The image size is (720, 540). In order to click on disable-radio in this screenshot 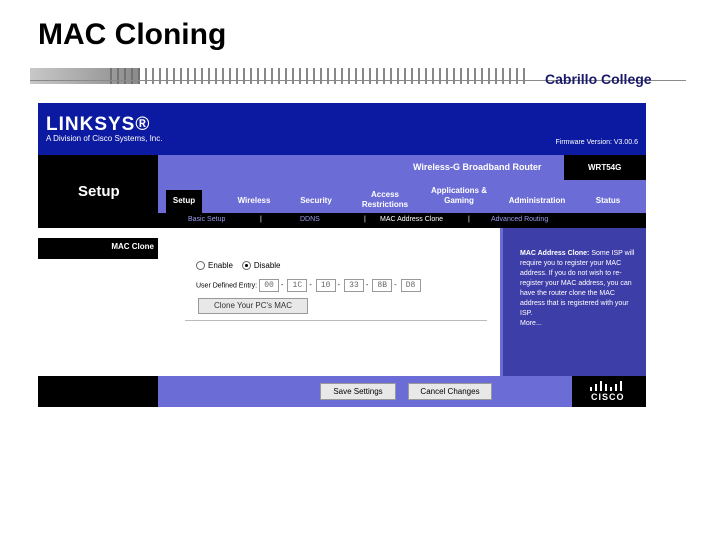, I will do `click(246, 266)`.